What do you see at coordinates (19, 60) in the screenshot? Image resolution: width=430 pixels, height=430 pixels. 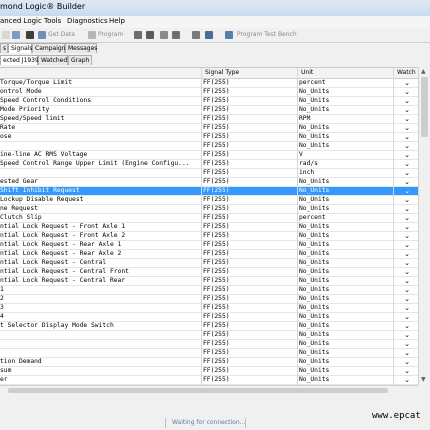 I see `tab-selected-j1939: ected J1939` at bounding box center [19, 60].